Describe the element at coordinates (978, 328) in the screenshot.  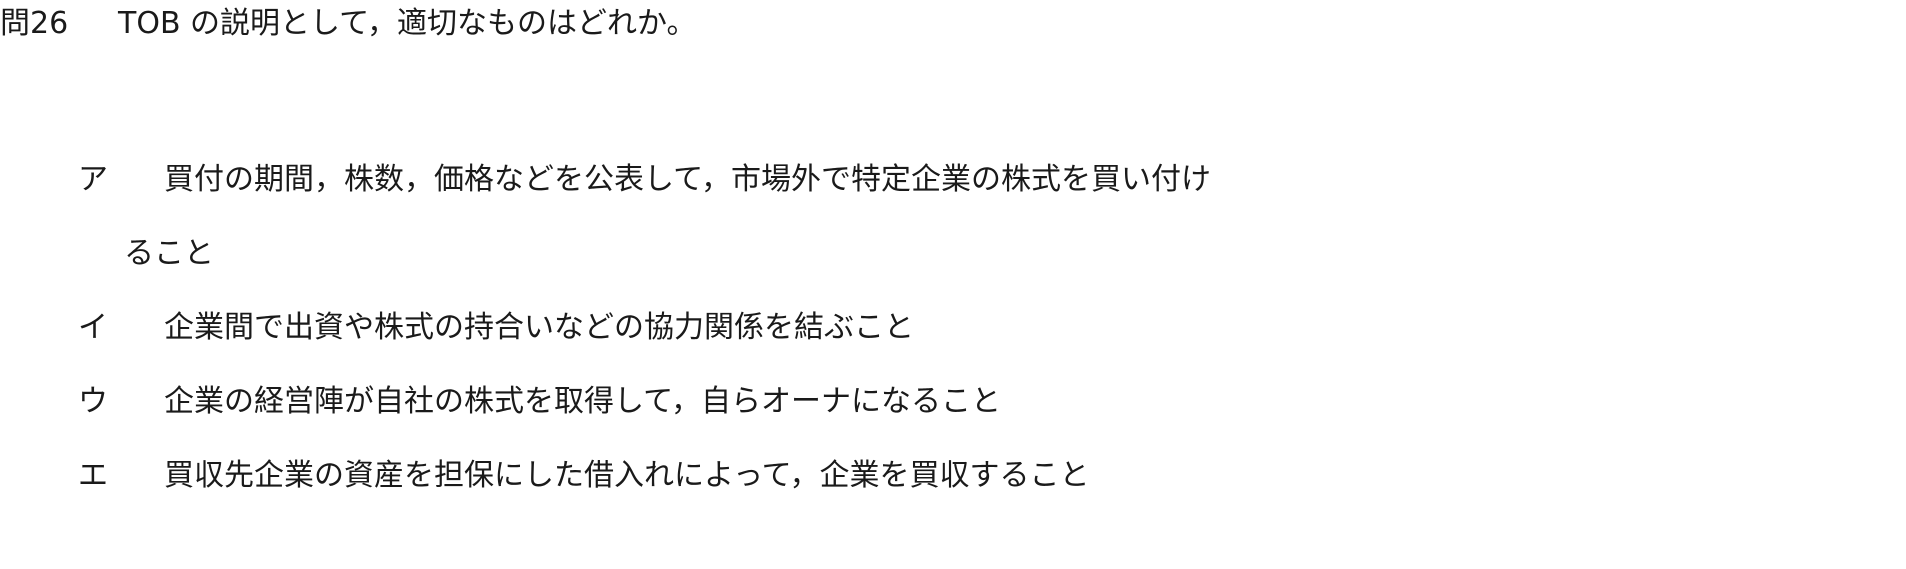
I see `option-i: イ 企業間で出資や株式の持合いなどの協力関係を結ぶこと` at that location.